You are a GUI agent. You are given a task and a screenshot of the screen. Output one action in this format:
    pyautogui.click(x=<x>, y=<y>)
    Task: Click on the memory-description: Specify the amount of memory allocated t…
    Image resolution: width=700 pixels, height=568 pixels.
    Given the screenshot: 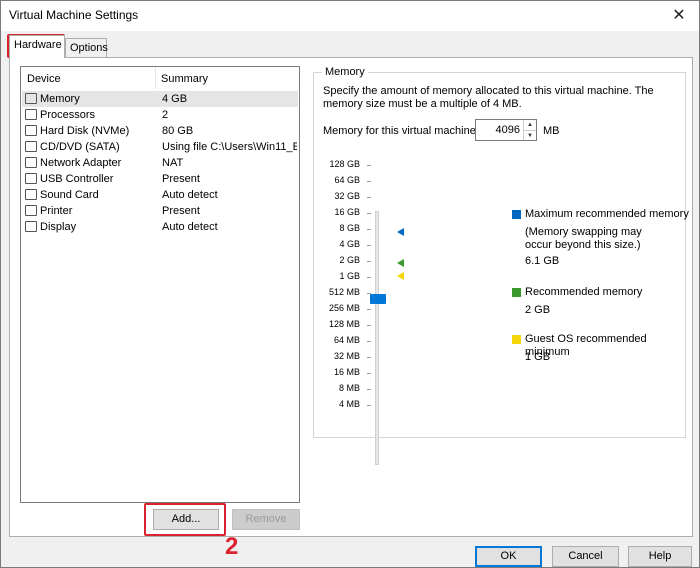 What is the action you would take?
    pyautogui.click(x=488, y=97)
    